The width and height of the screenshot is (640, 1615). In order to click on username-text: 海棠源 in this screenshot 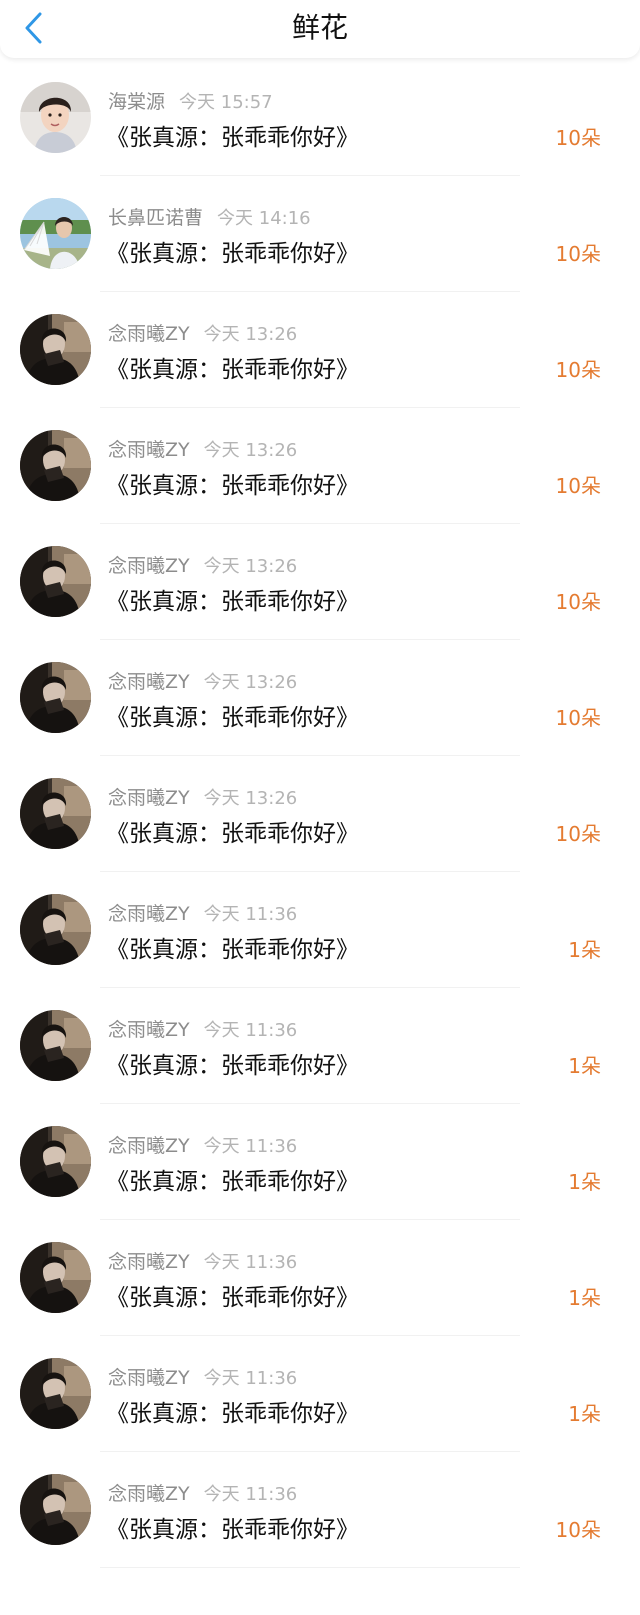, I will do `click(136, 102)`.